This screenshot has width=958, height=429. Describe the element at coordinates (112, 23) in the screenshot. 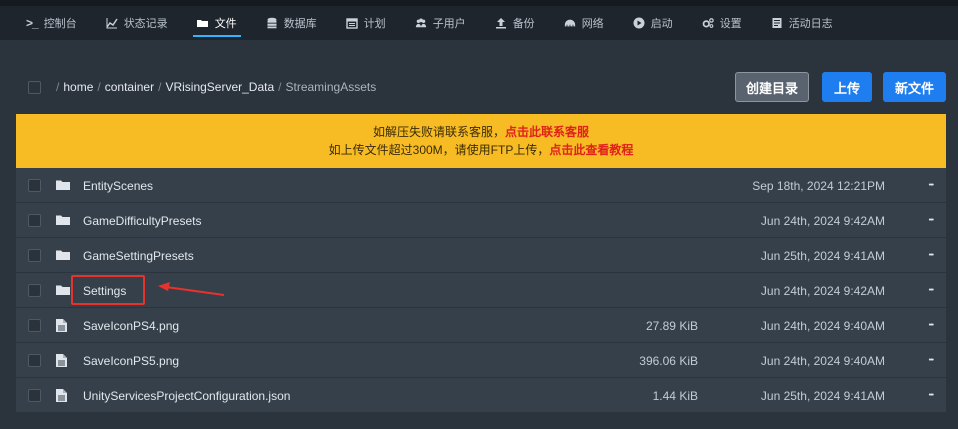

I see `chart-line-icon` at that location.